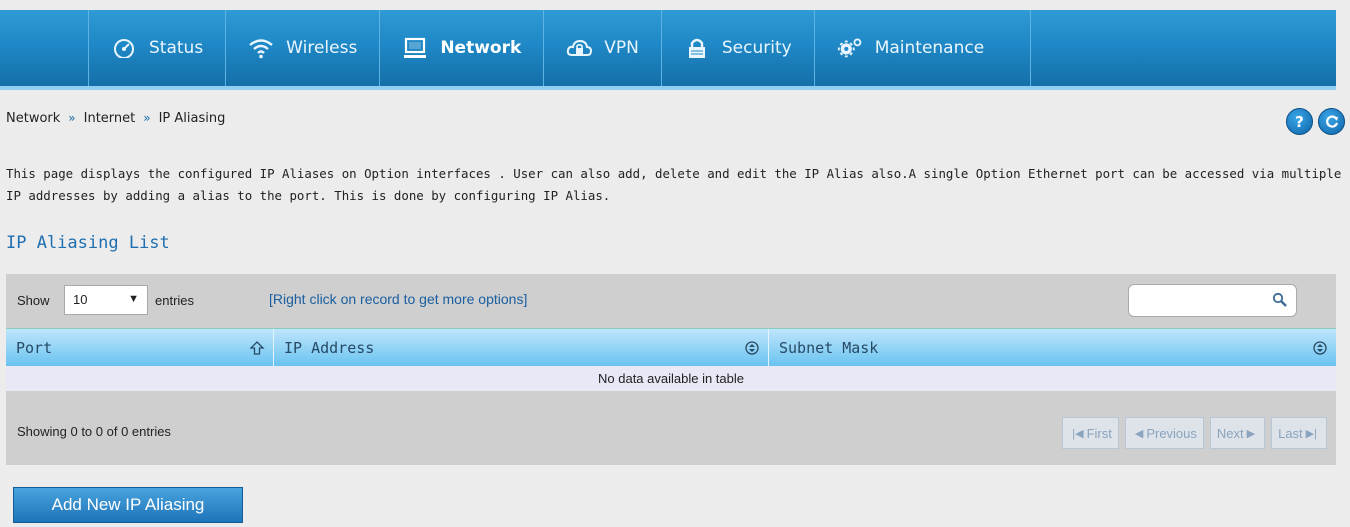  What do you see at coordinates (579, 48) in the screenshot?
I see `cloud-lock-icon` at bounding box center [579, 48].